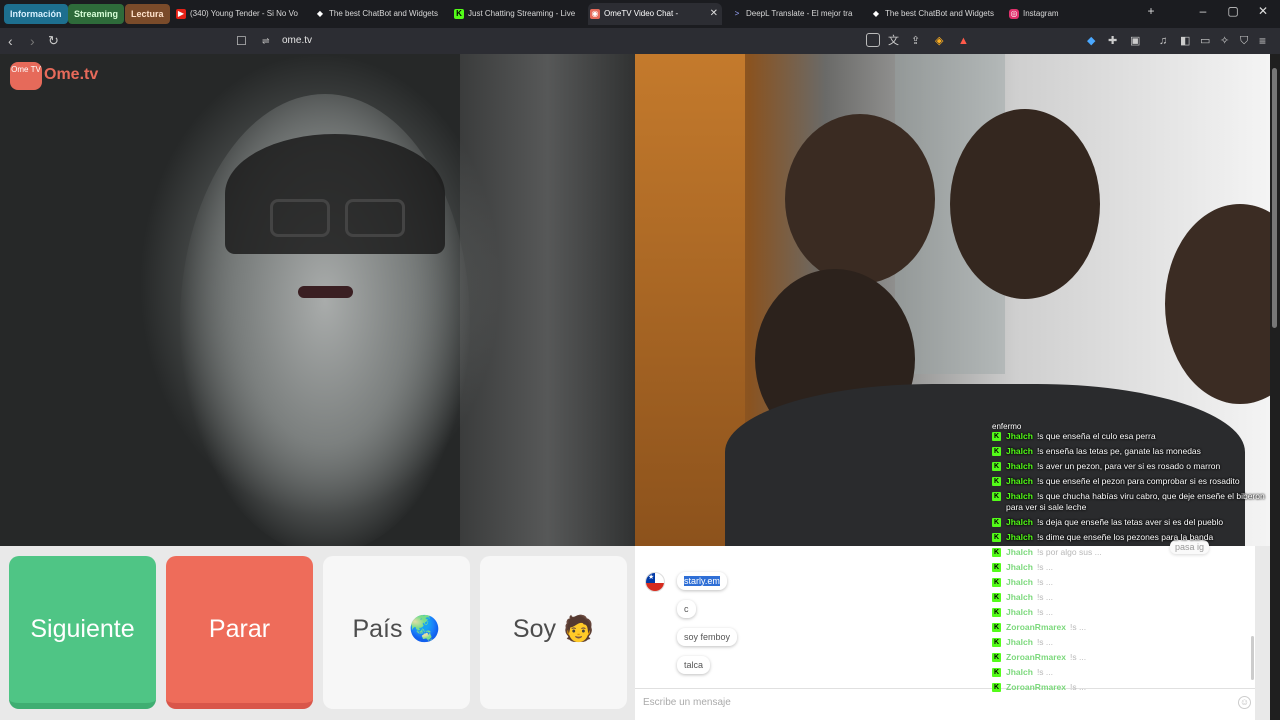 This screenshot has width=1280, height=720. What do you see at coordinates (1185, 41) in the screenshot?
I see `sidebar-icon: ◧` at bounding box center [1185, 41].